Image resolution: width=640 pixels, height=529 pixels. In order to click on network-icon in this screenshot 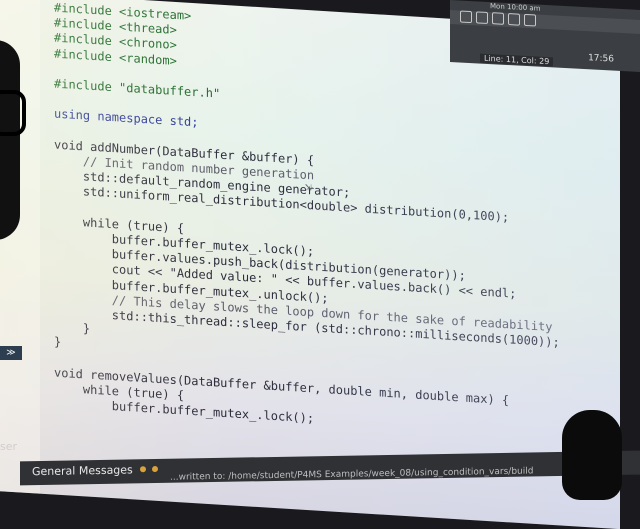, I will do `click(498, 18)`.